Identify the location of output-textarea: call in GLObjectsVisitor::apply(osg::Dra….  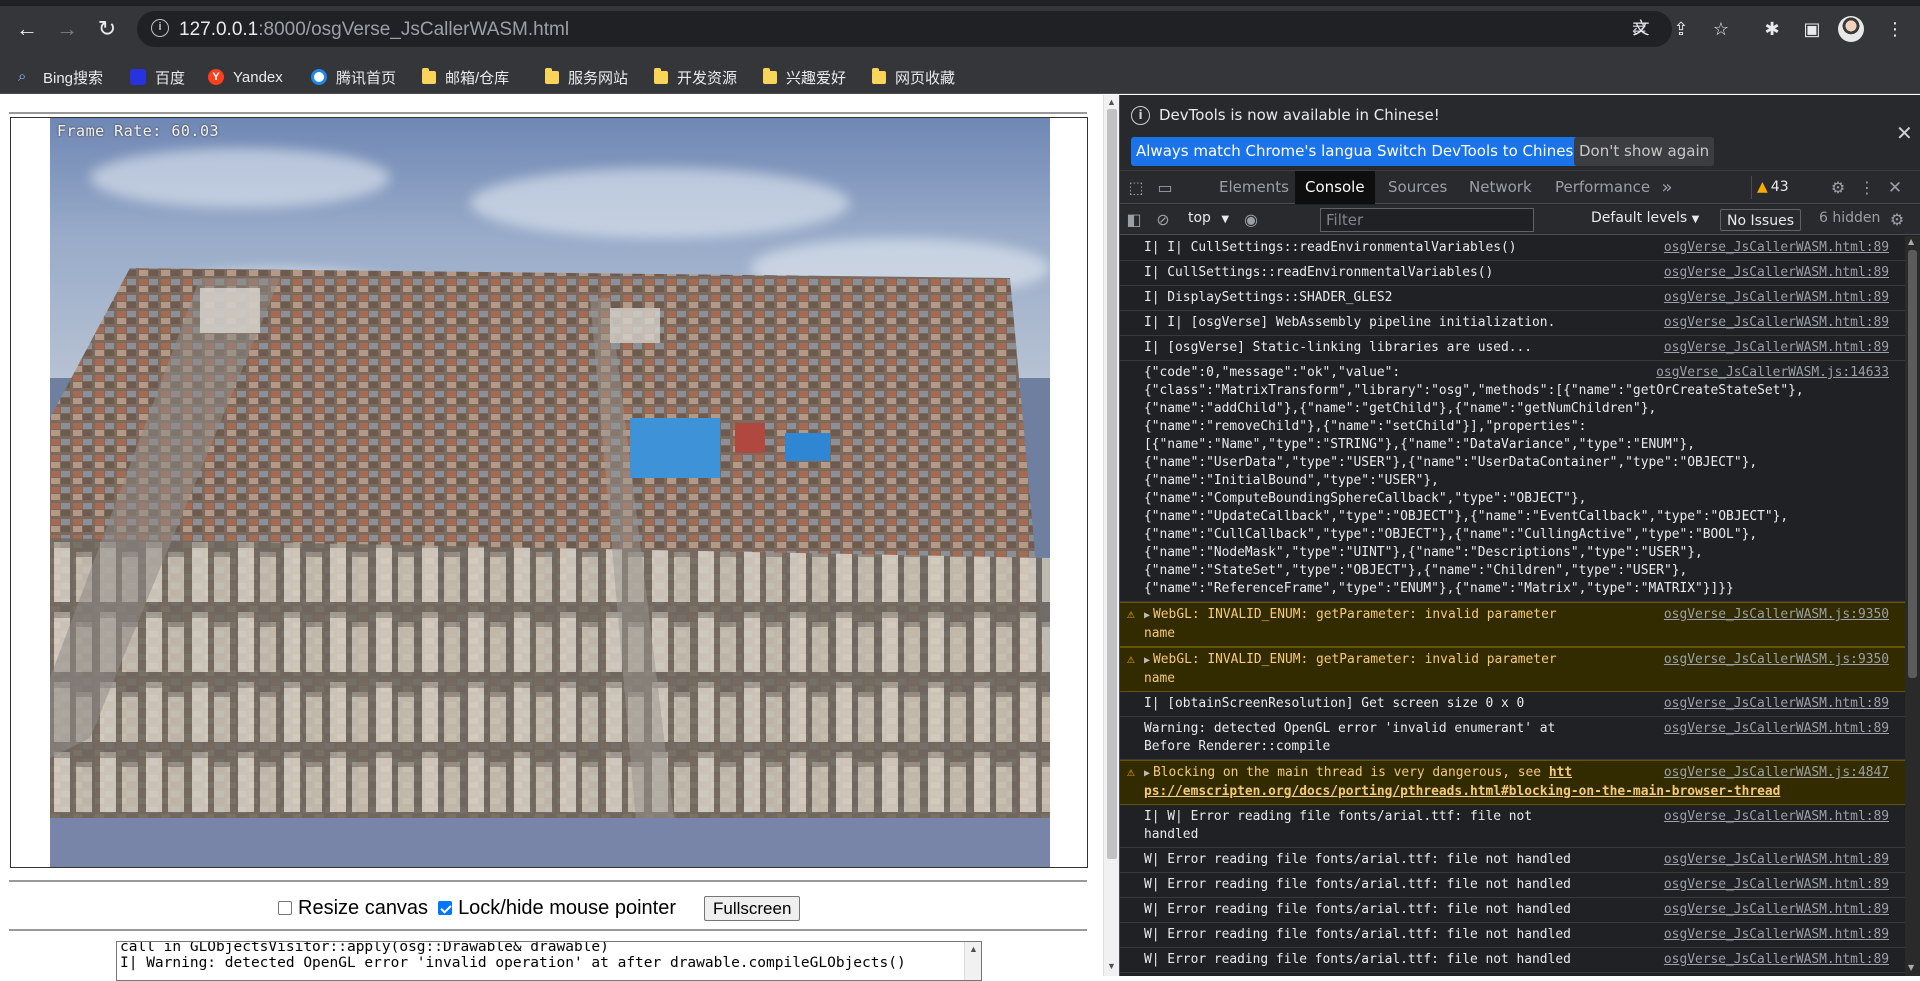
(549, 961).